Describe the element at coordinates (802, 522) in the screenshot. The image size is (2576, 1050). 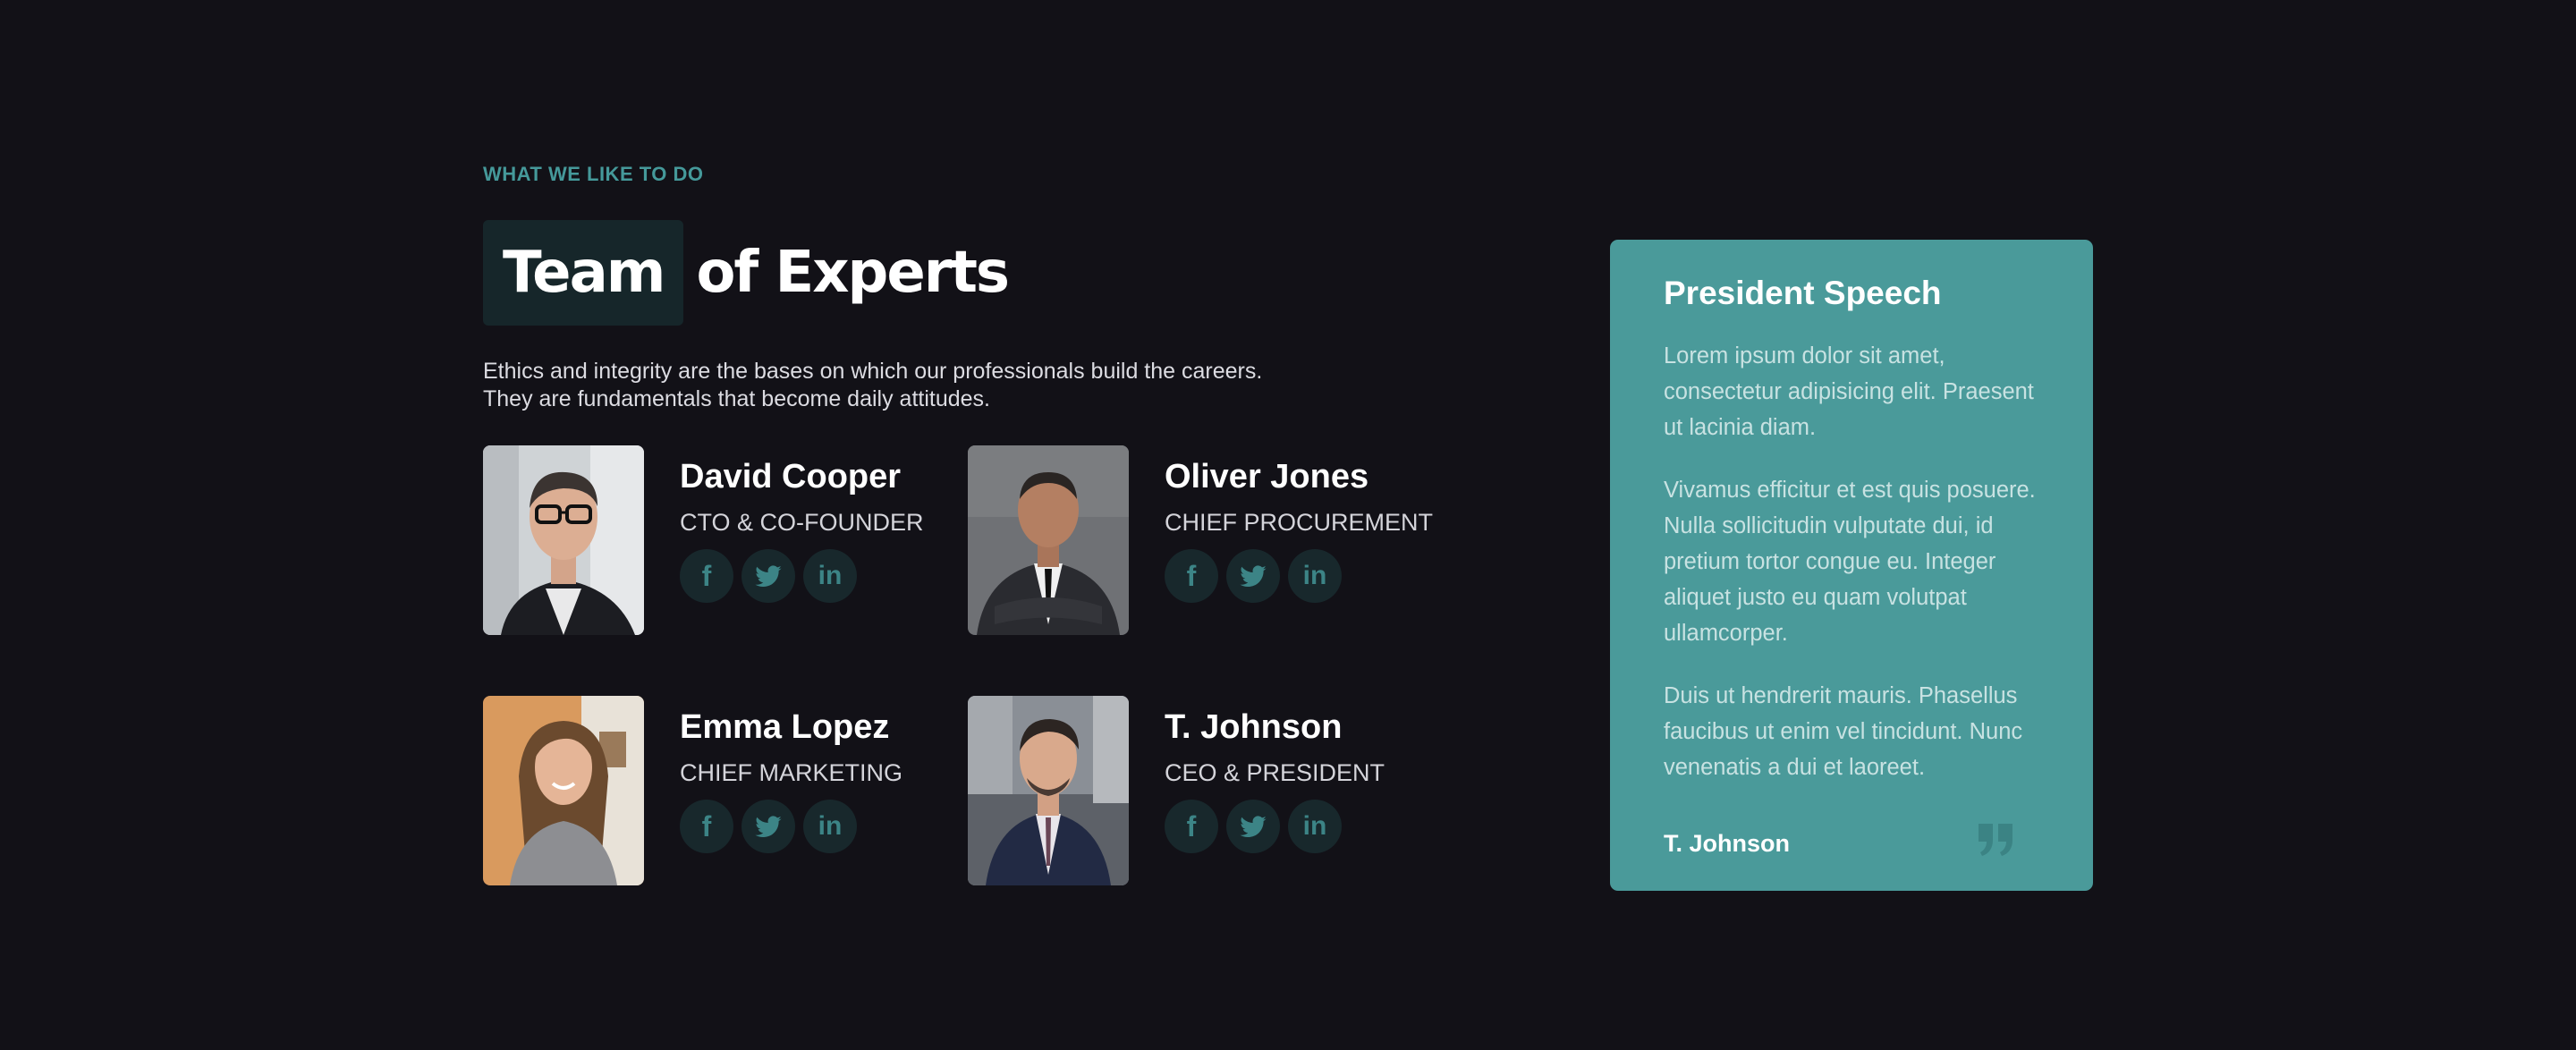
I see `member-role: CTO & CO-FOUNDER` at that location.